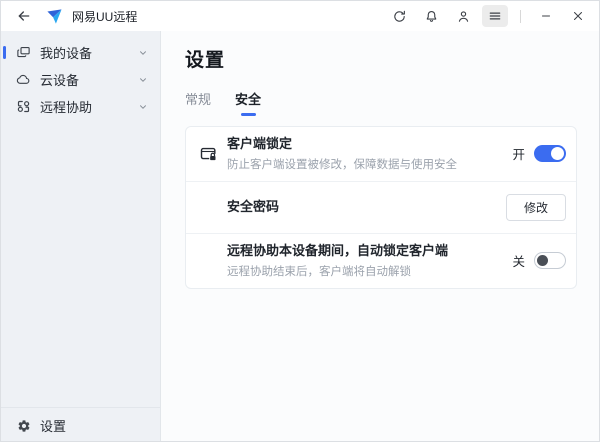 This screenshot has height=442, width=600. I want to click on sidebar-settings-label: 设置, so click(53, 426).